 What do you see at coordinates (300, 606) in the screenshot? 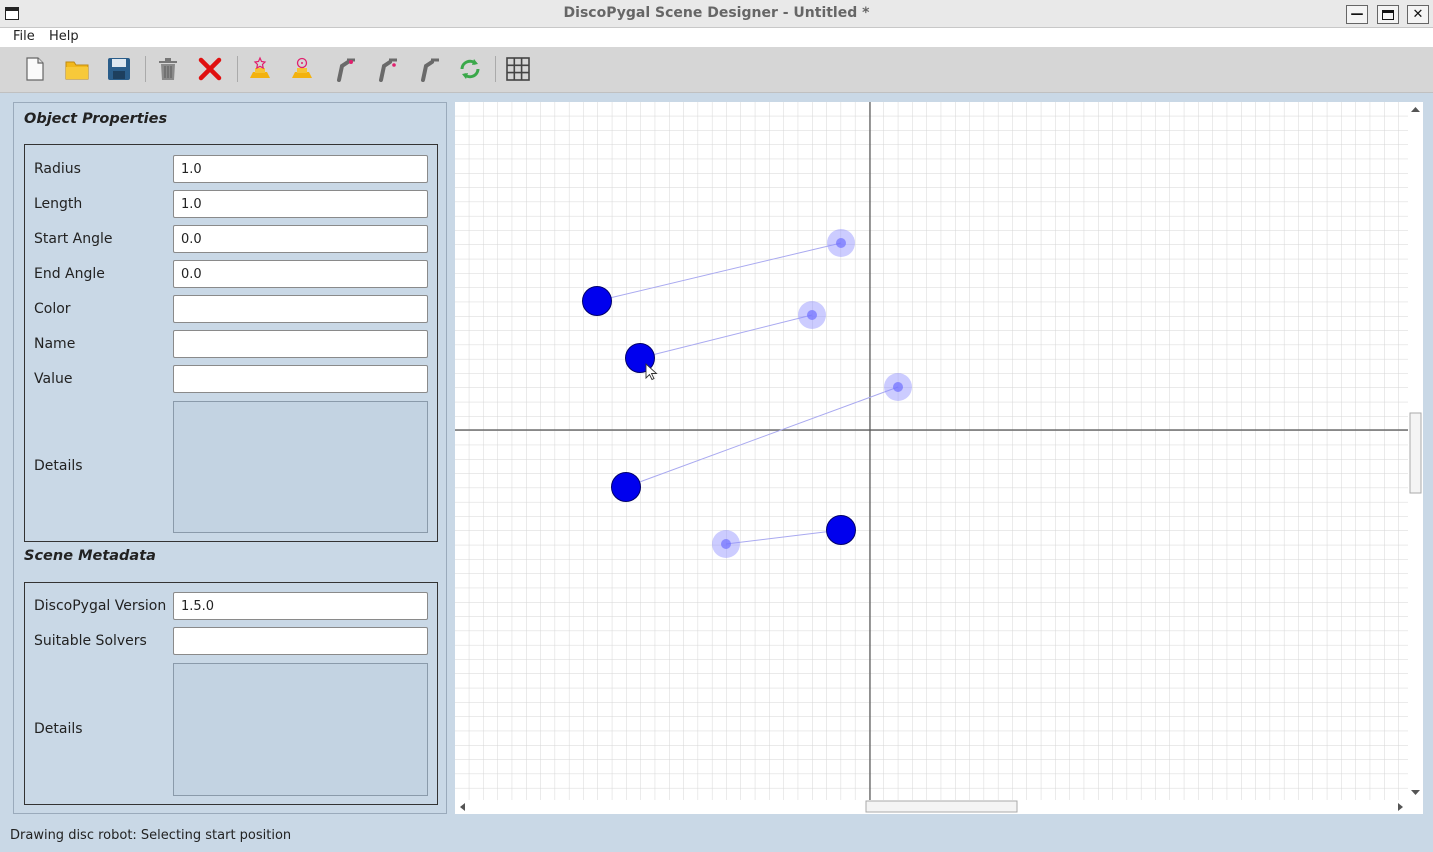
I see `discopygal-version-field: 1.5.0` at bounding box center [300, 606].